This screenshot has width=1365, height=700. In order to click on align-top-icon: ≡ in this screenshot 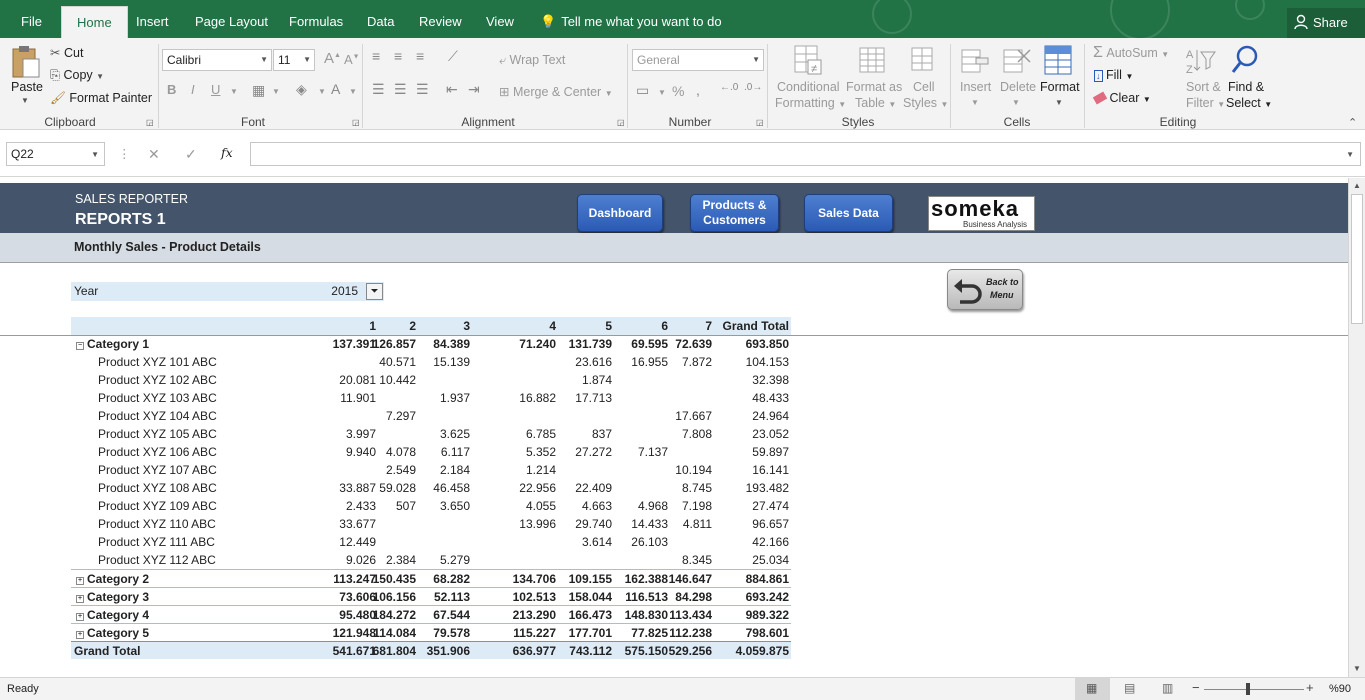, I will do `click(376, 56)`.